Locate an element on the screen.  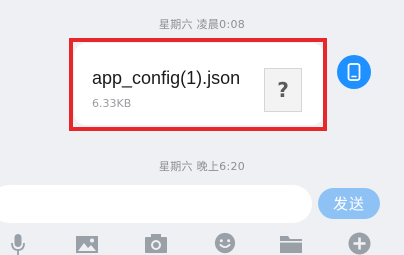
timestamp: 星期六 凌晨0:08 is located at coordinates (202, 24).